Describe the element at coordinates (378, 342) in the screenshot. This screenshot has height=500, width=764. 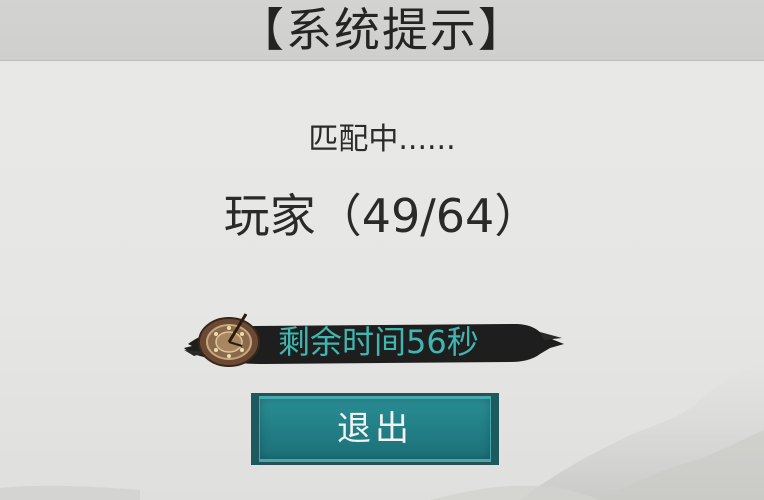
I see `timer-text: 剩余时间56秒` at that location.